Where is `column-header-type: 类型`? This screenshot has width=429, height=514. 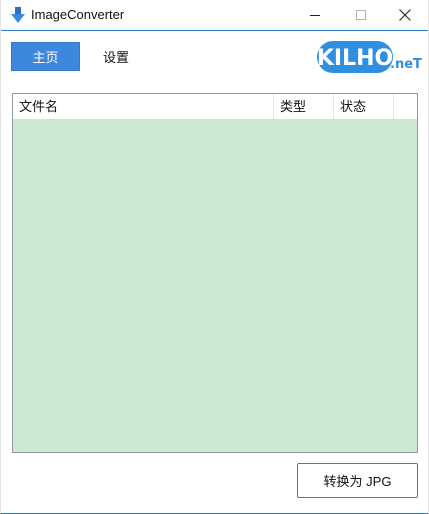 column-header-type: 类型 is located at coordinates (304, 106).